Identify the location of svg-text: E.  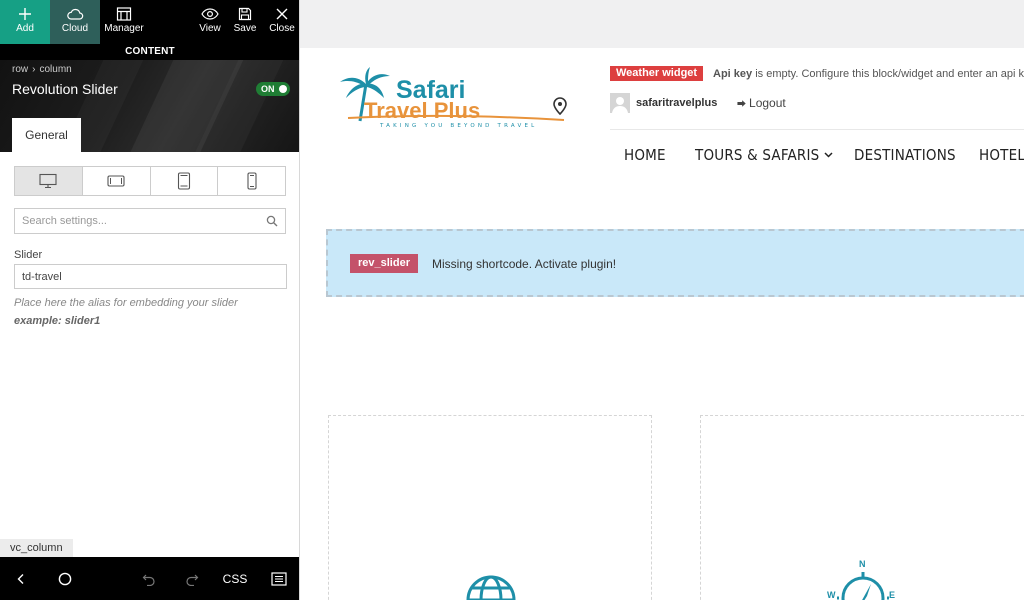
(892, 595).